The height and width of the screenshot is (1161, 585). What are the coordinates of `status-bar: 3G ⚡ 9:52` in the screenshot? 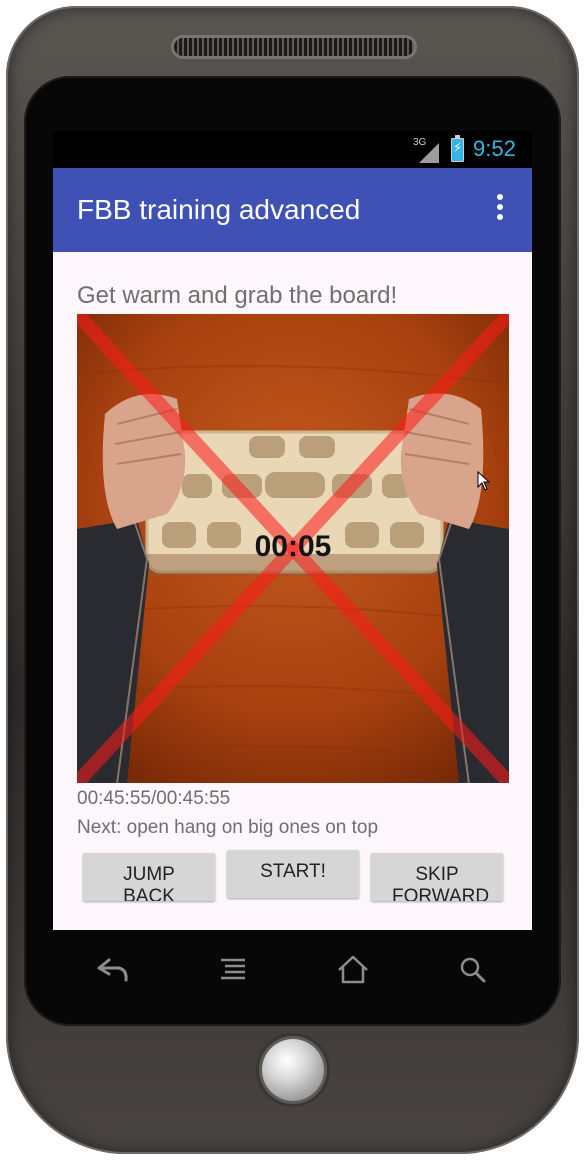 It's located at (292, 149).